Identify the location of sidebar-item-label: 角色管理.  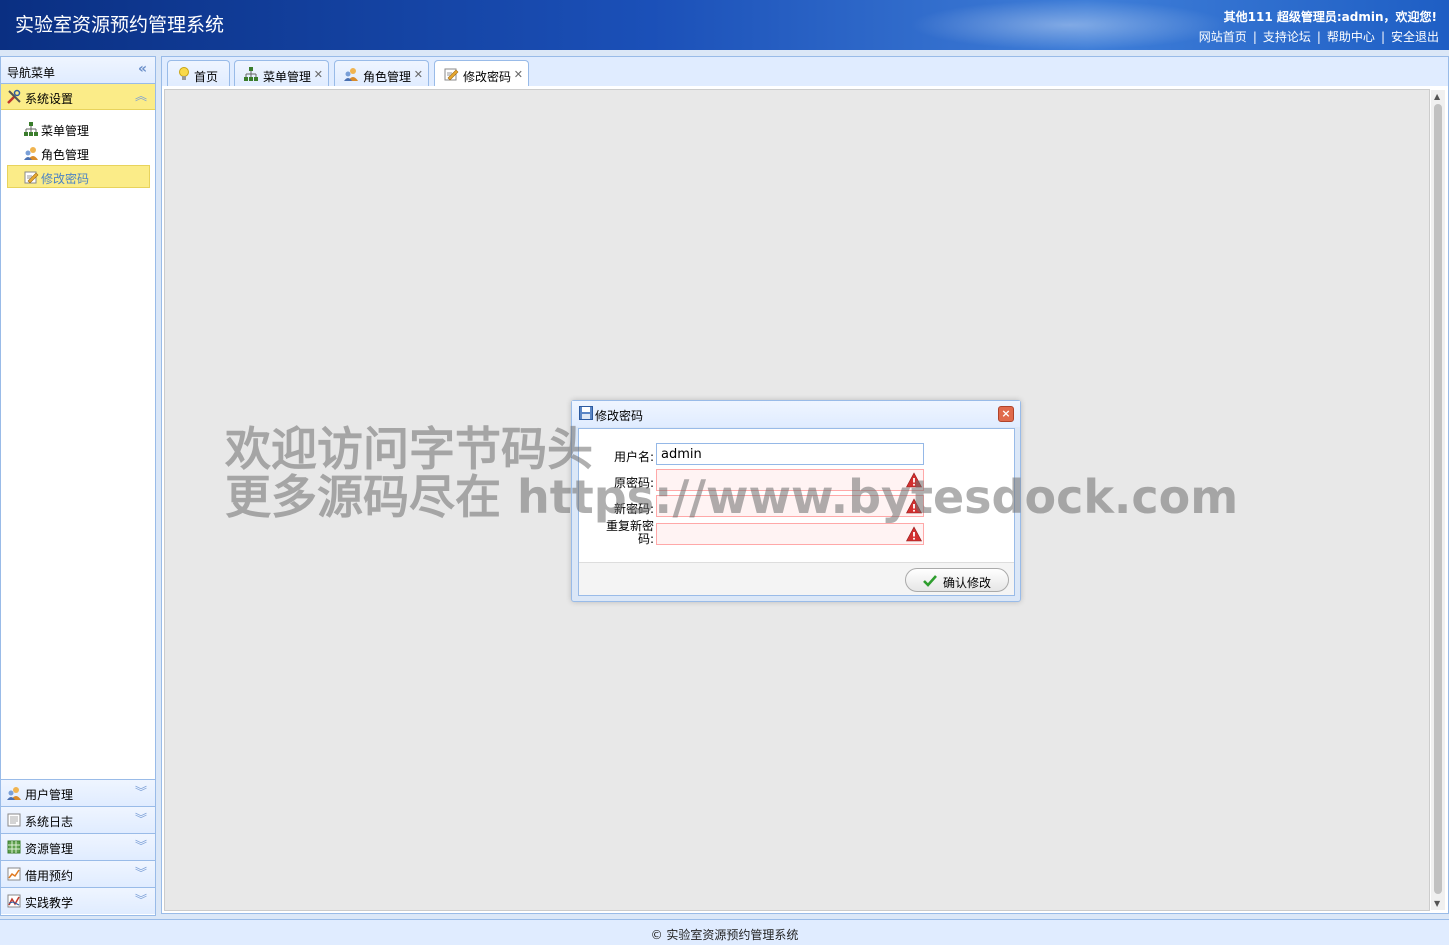
(65, 155).